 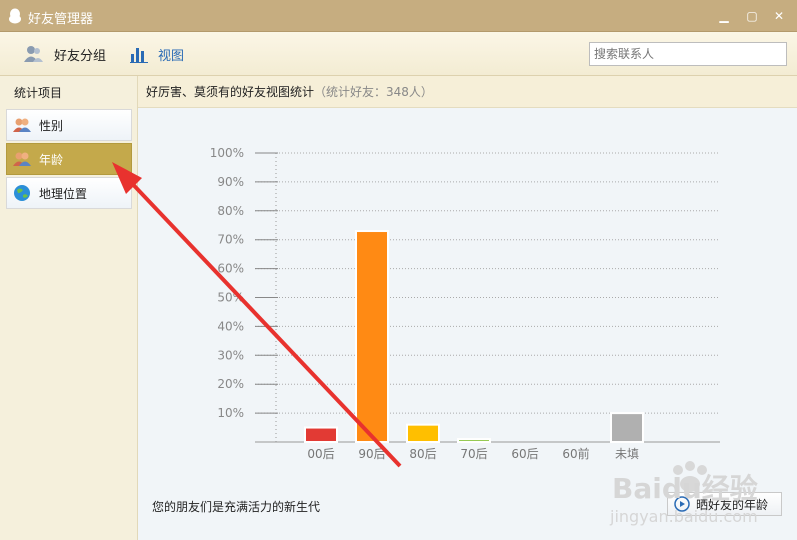 I want to click on x-tick-label: 80后, so click(x=422, y=454).